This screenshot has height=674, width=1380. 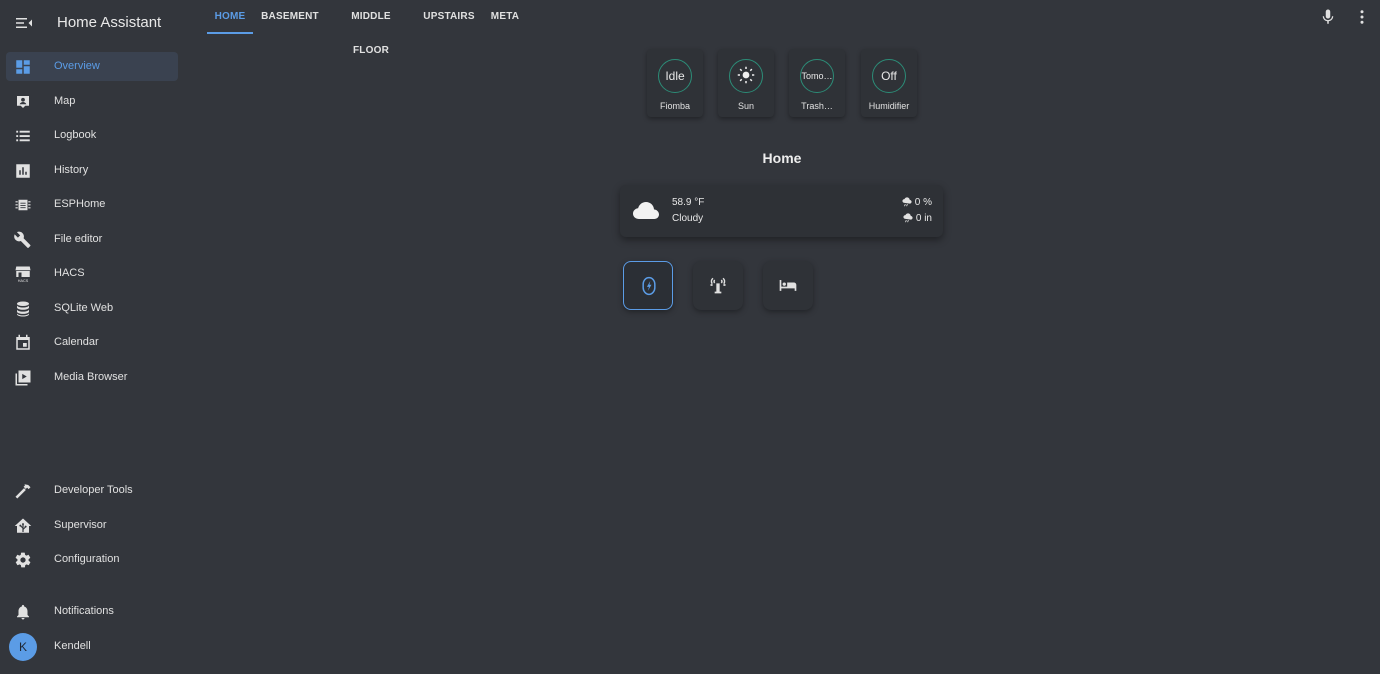 I want to click on badge-state, so click(x=746, y=76).